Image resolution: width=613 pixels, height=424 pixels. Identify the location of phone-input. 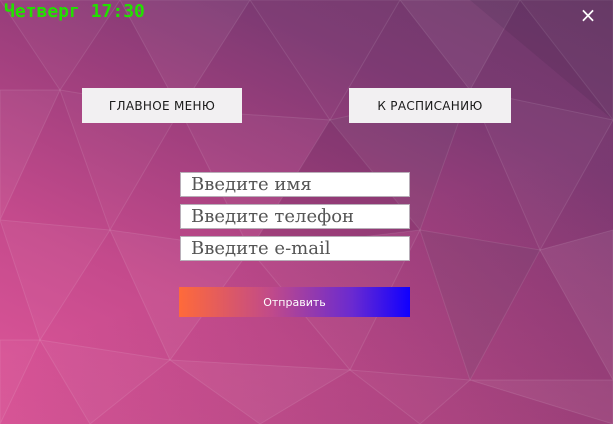
(295, 216).